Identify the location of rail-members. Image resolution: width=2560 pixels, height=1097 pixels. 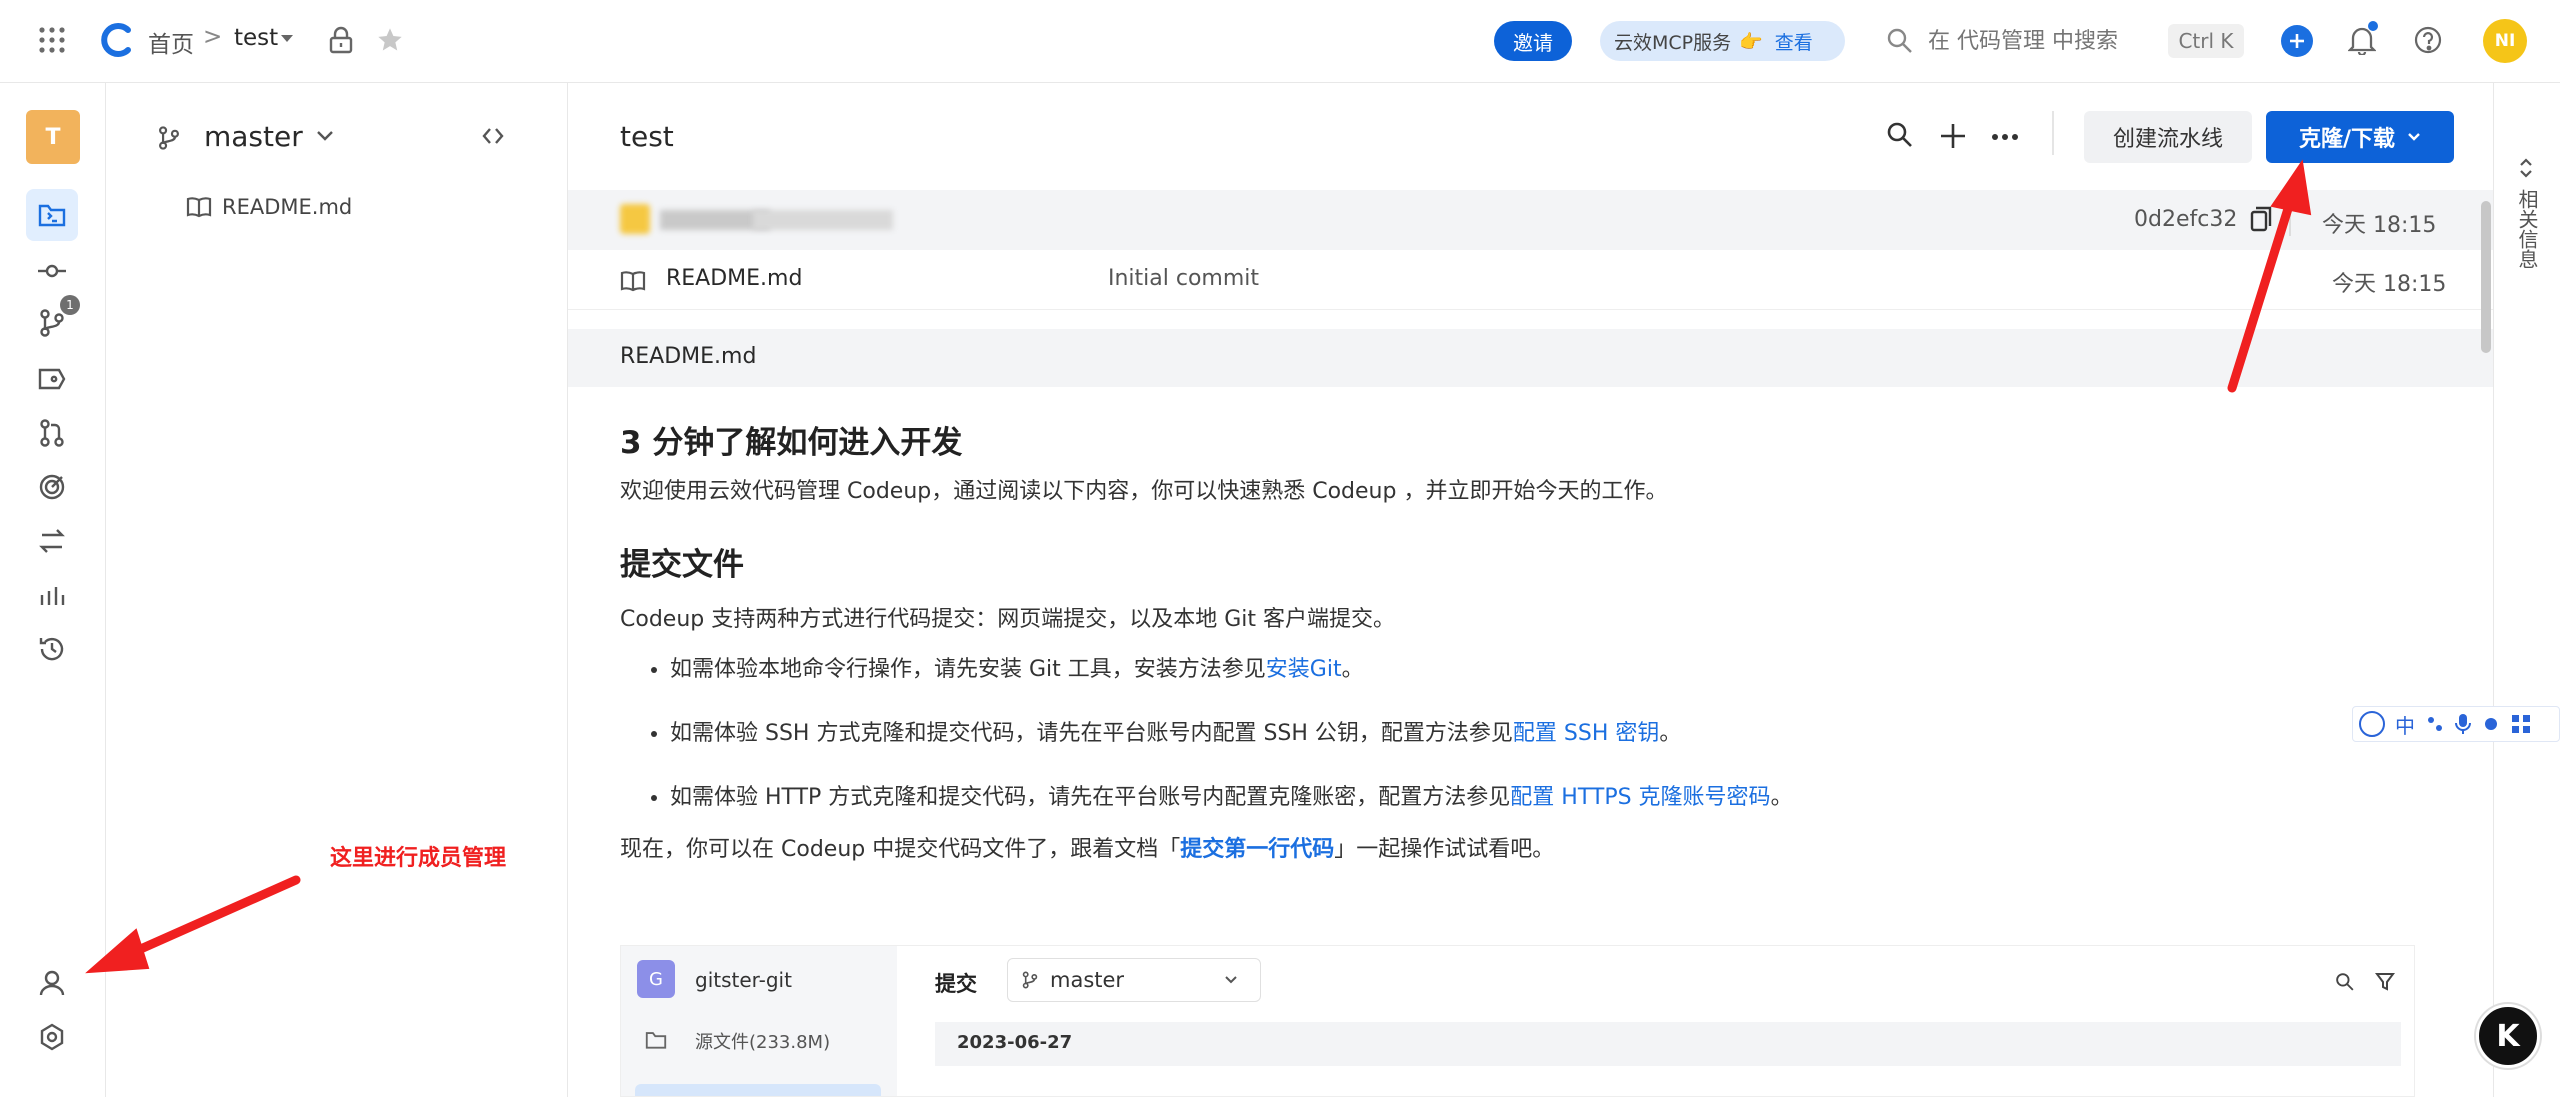
(52, 983).